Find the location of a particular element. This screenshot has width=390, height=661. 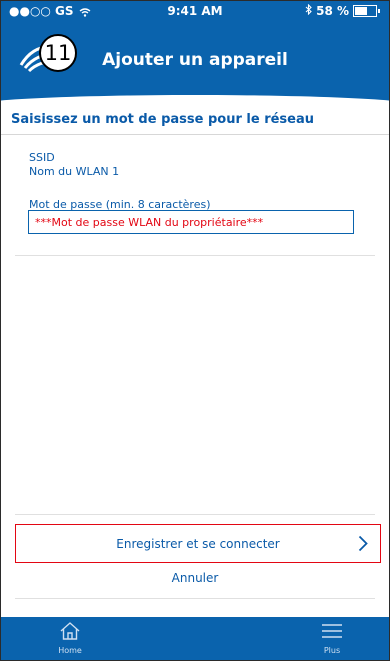

page-title: Ajouter un appareil is located at coordinates (195, 60).